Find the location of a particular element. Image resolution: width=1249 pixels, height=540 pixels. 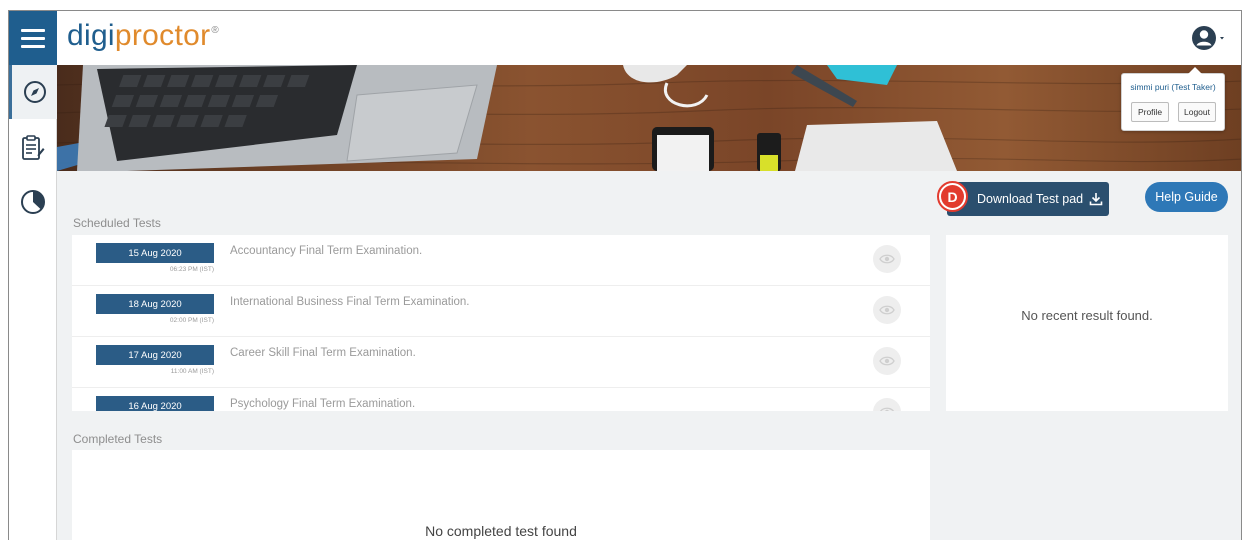

clipboard-icon is located at coordinates (33, 147).